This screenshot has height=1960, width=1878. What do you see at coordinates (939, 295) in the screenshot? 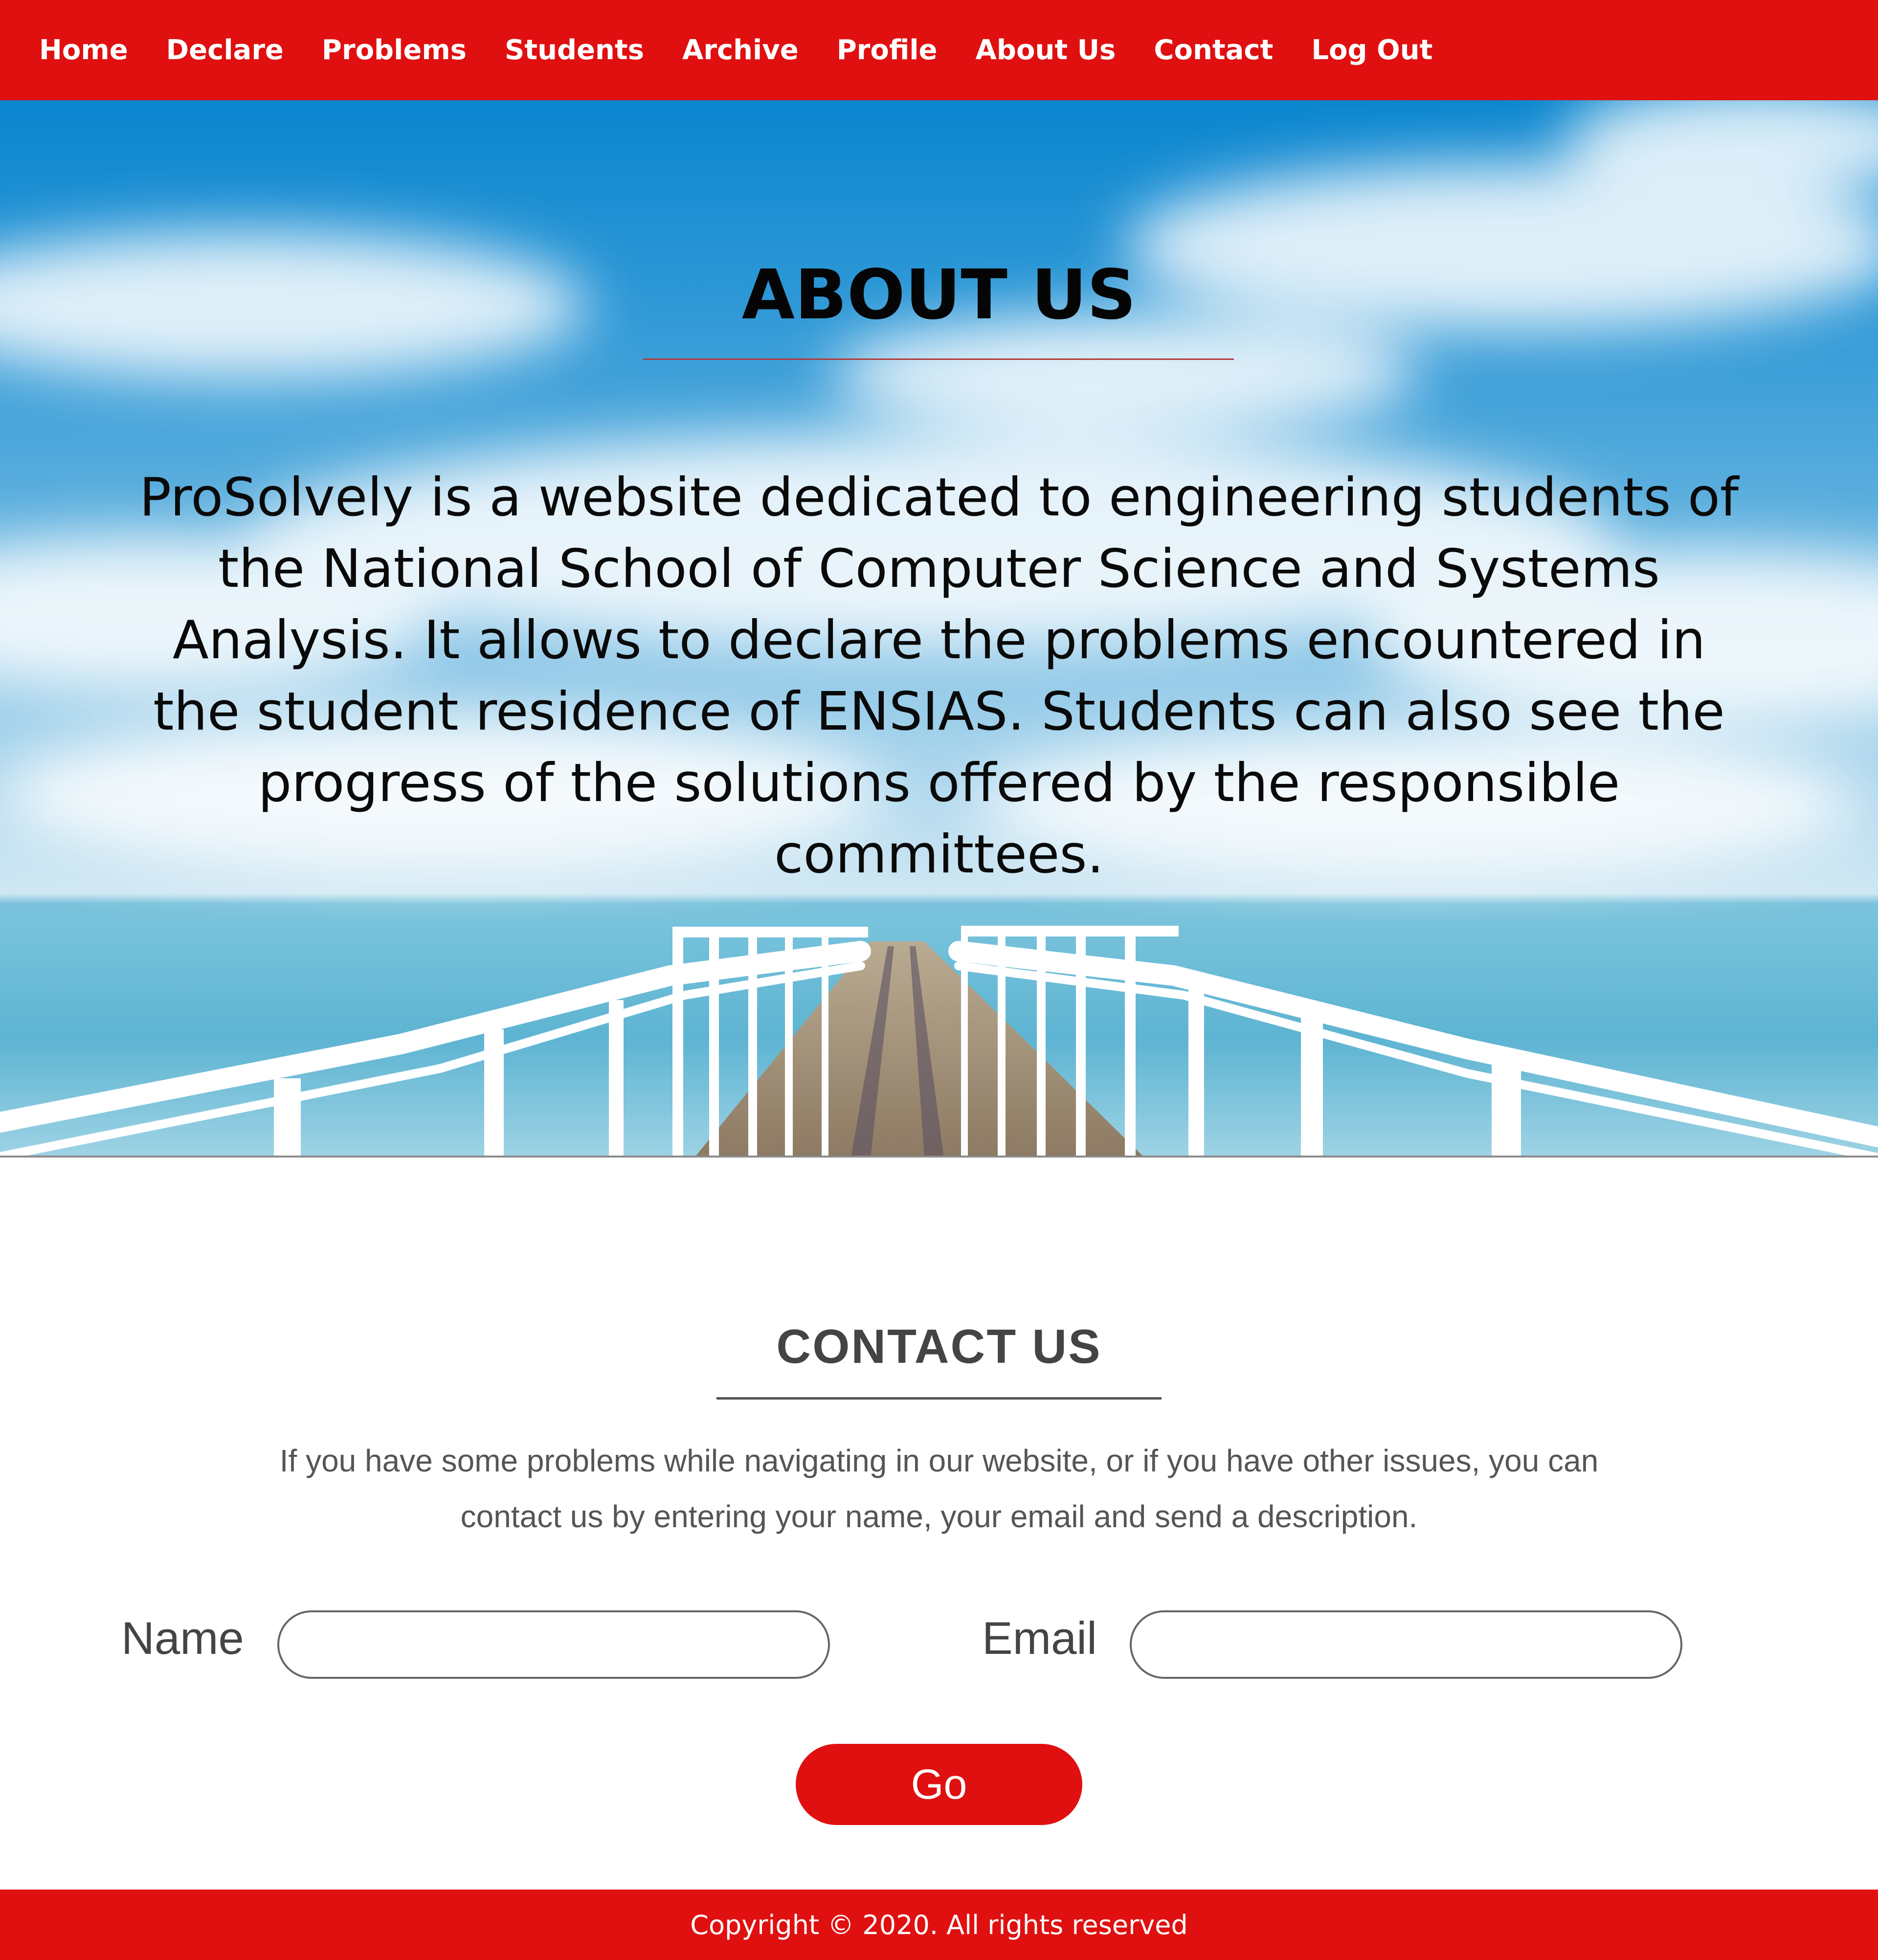
I see `about-us-heading: ABOUT US` at bounding box center [939, 295].